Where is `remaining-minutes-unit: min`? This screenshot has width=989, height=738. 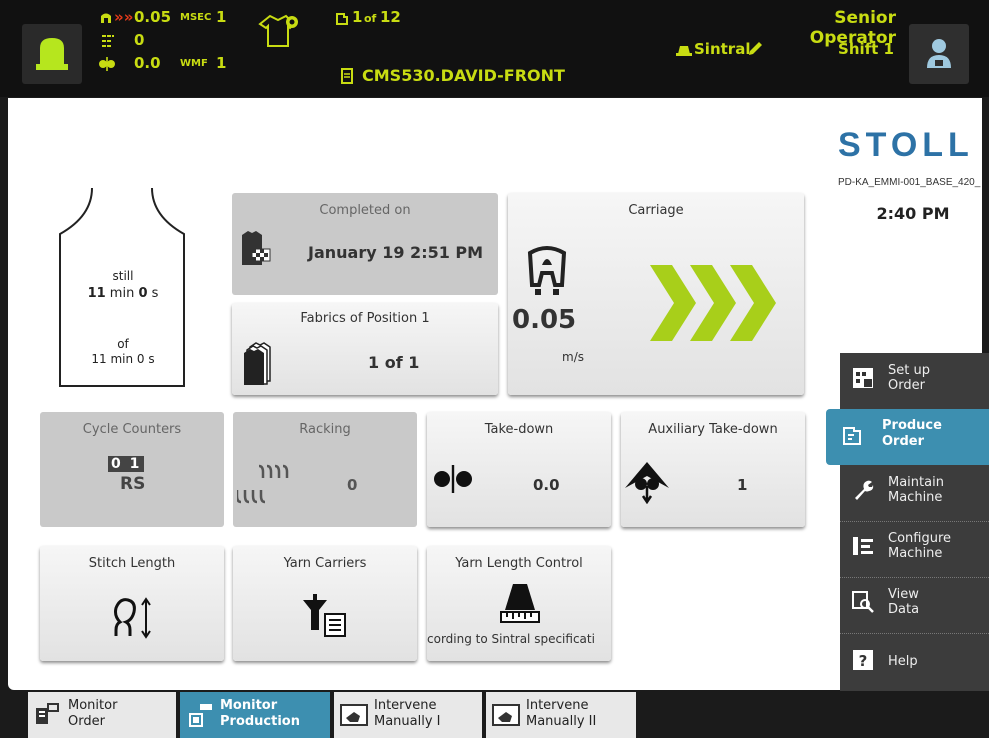
remaining-minutes-unit: min is located at coordinates (122, 293).